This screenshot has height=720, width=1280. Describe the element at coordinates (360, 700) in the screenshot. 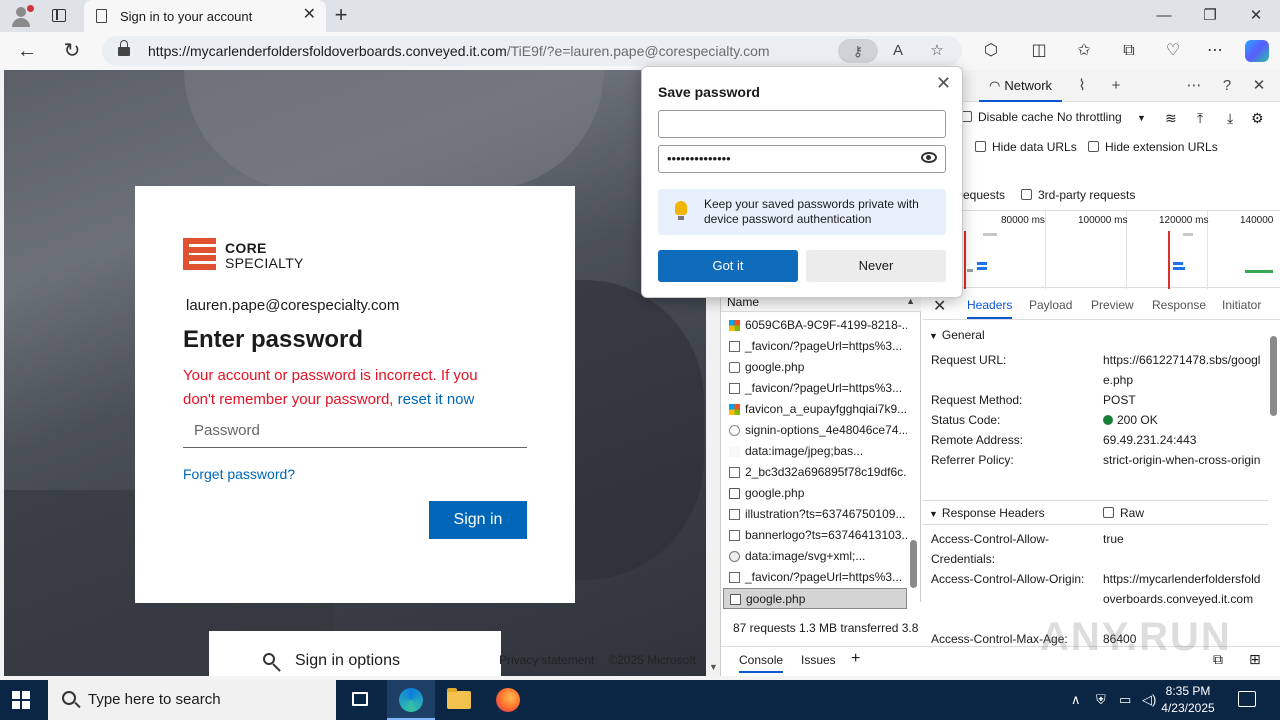

I see `task-view-icon` at that location.